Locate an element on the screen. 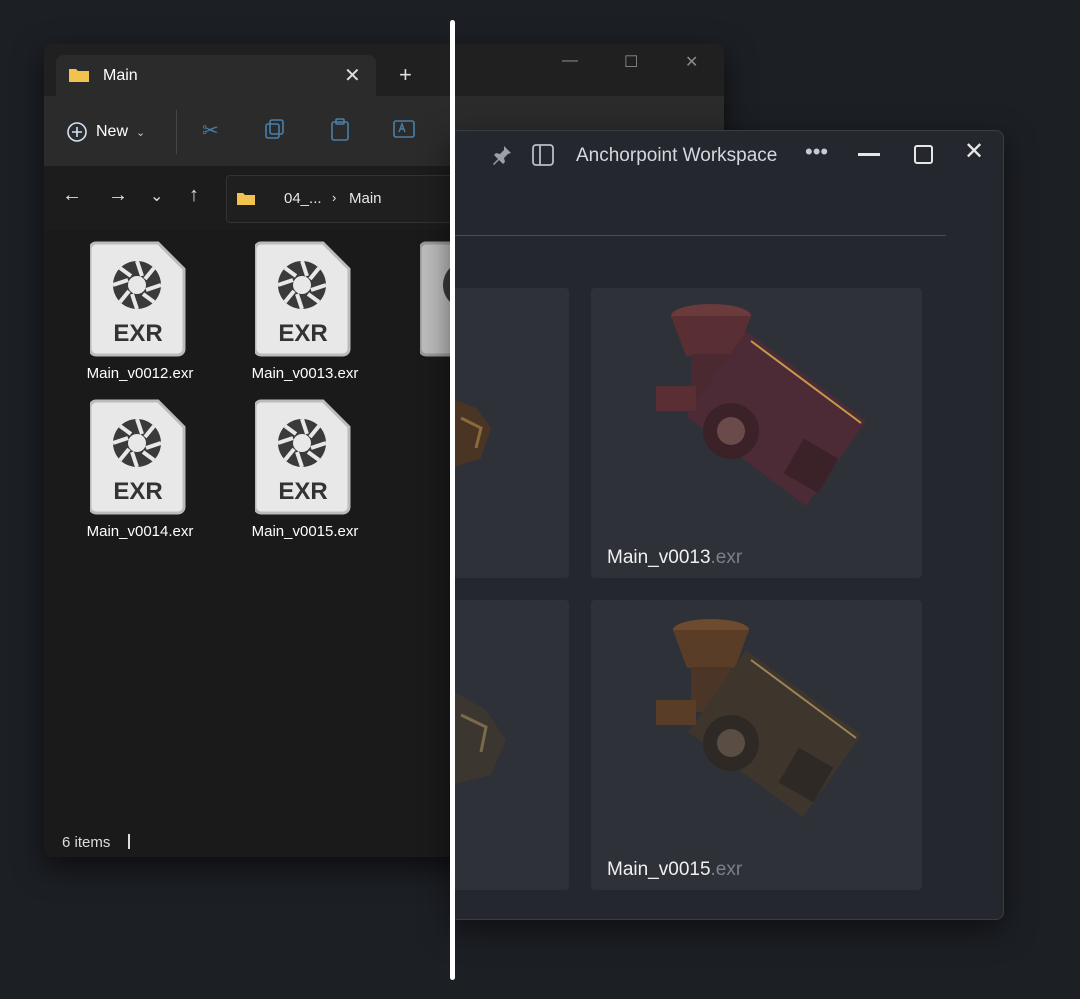 This screenshot has width=1080, height=999. chevron-down-icon: ⌄ is located at coordinates (141, 132).